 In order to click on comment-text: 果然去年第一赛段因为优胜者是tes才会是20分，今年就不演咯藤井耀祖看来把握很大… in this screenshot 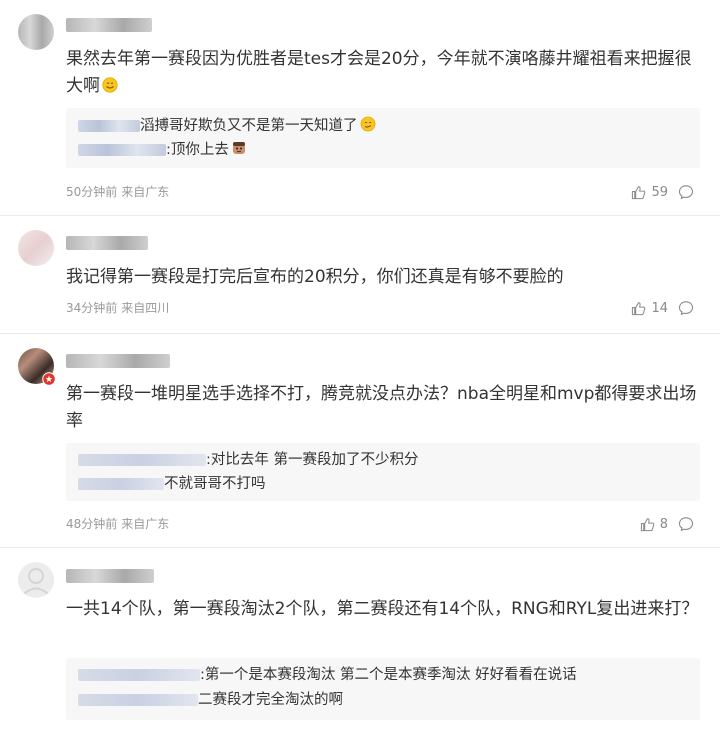, I will do `click(379, 72)`.